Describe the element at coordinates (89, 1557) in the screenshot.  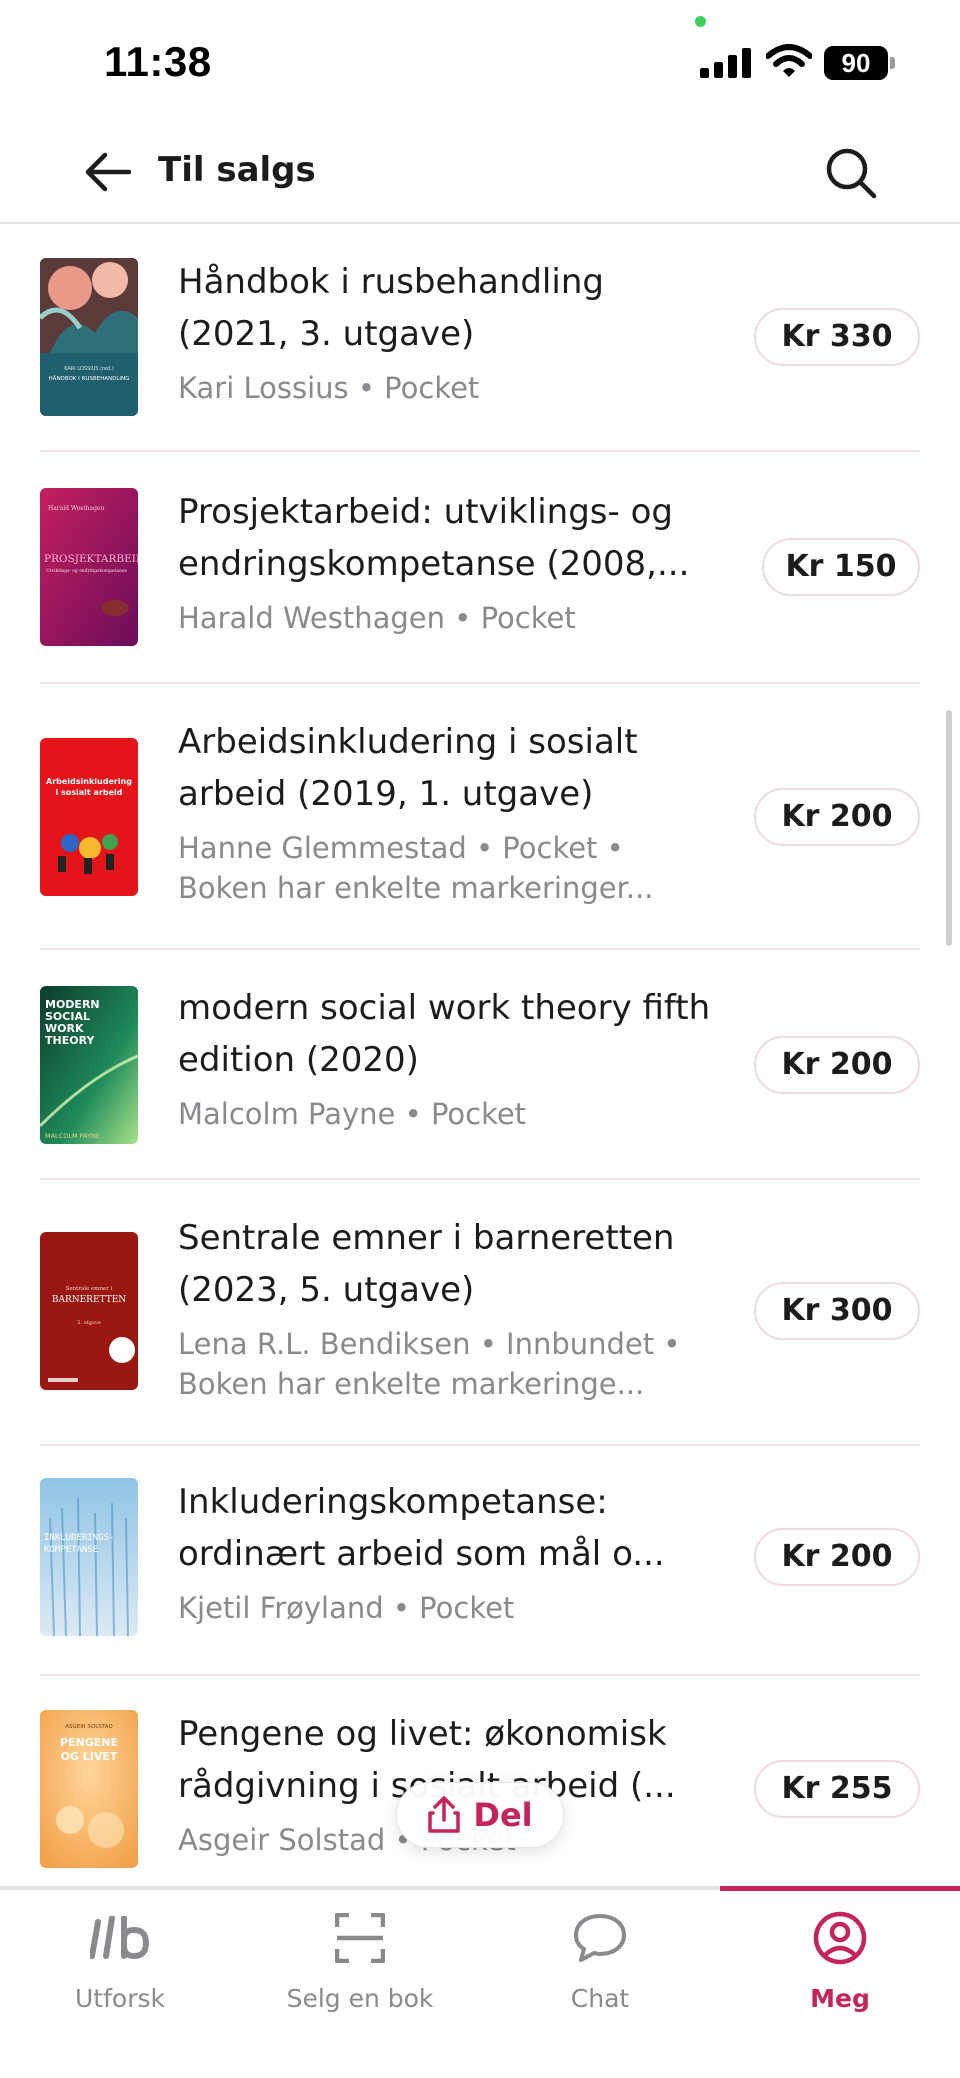
I see `book-cover: INKLUDERINGS- KOMPETANSE` at that location.